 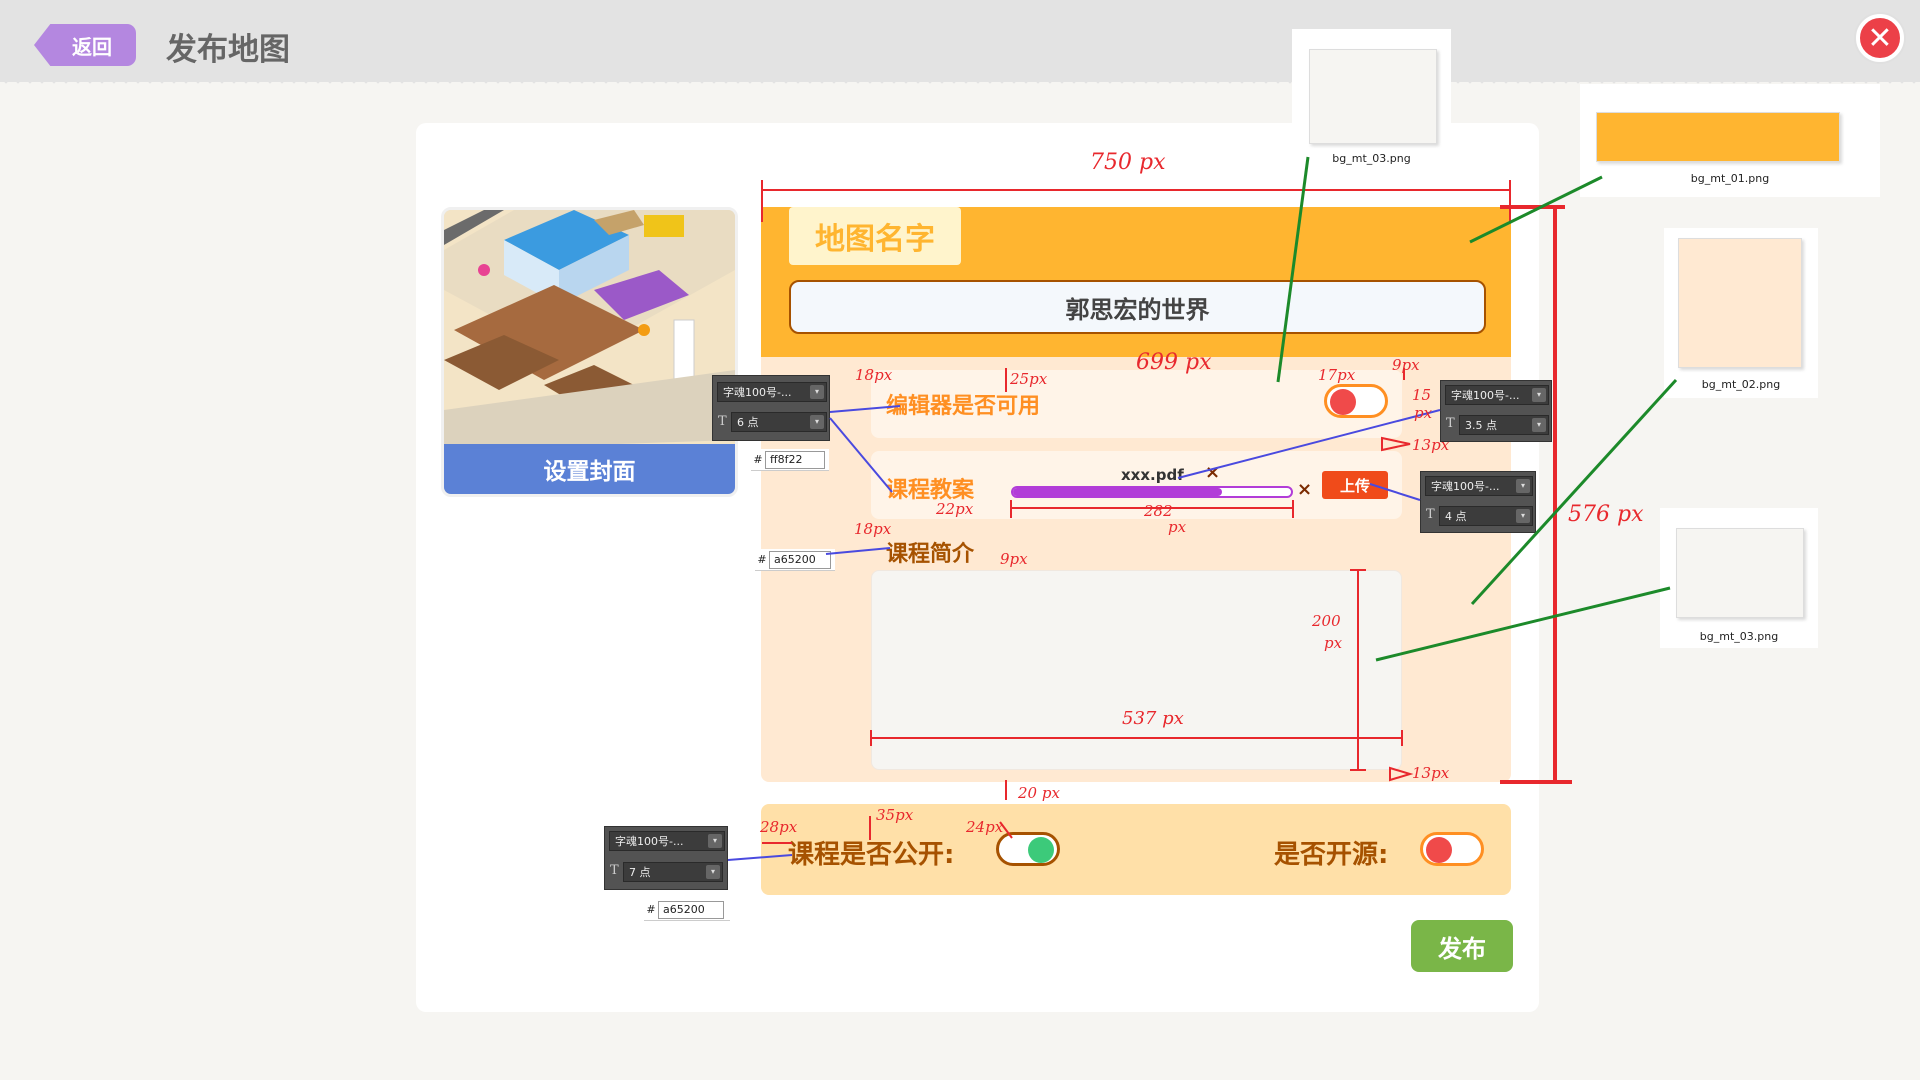 What do you see at coordinates (873, 529) in the screenshot?
I see `annotation-18px-intro: 18px` at bounding box center [873, 529].